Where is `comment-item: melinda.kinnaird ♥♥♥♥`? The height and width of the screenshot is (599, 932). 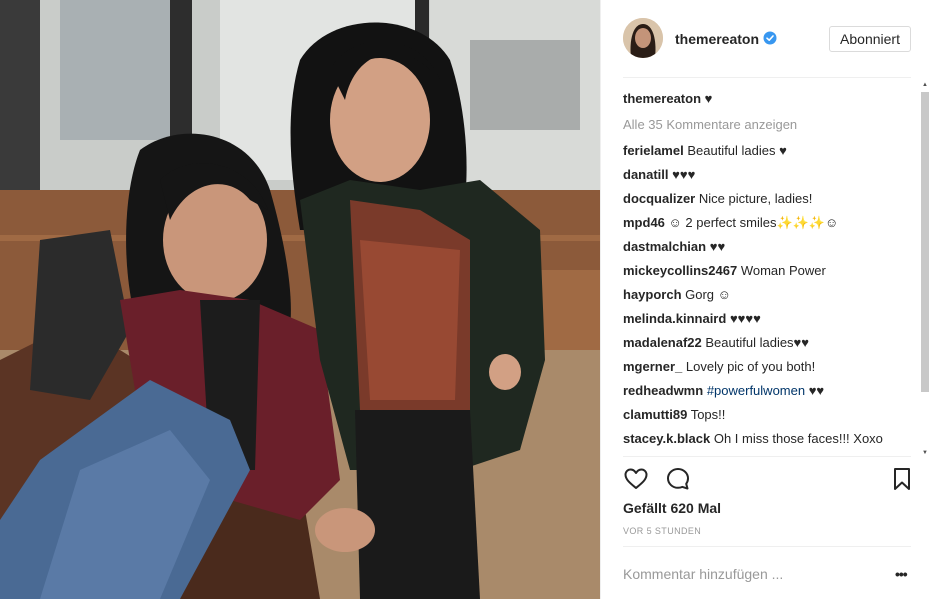 comment-item: melinda.kinnaird ♥♥♥♥ is located at coordinates (692, 319).